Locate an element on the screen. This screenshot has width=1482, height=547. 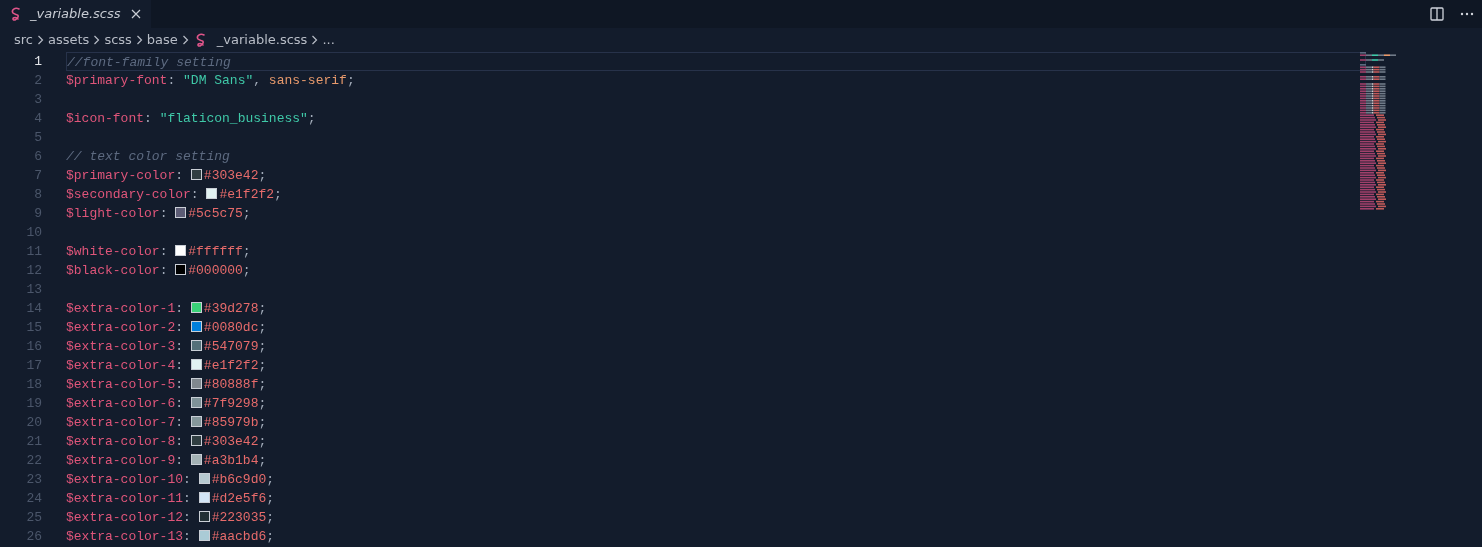
hex-value: #e1f2f2 is located at coordinates (247, 194).